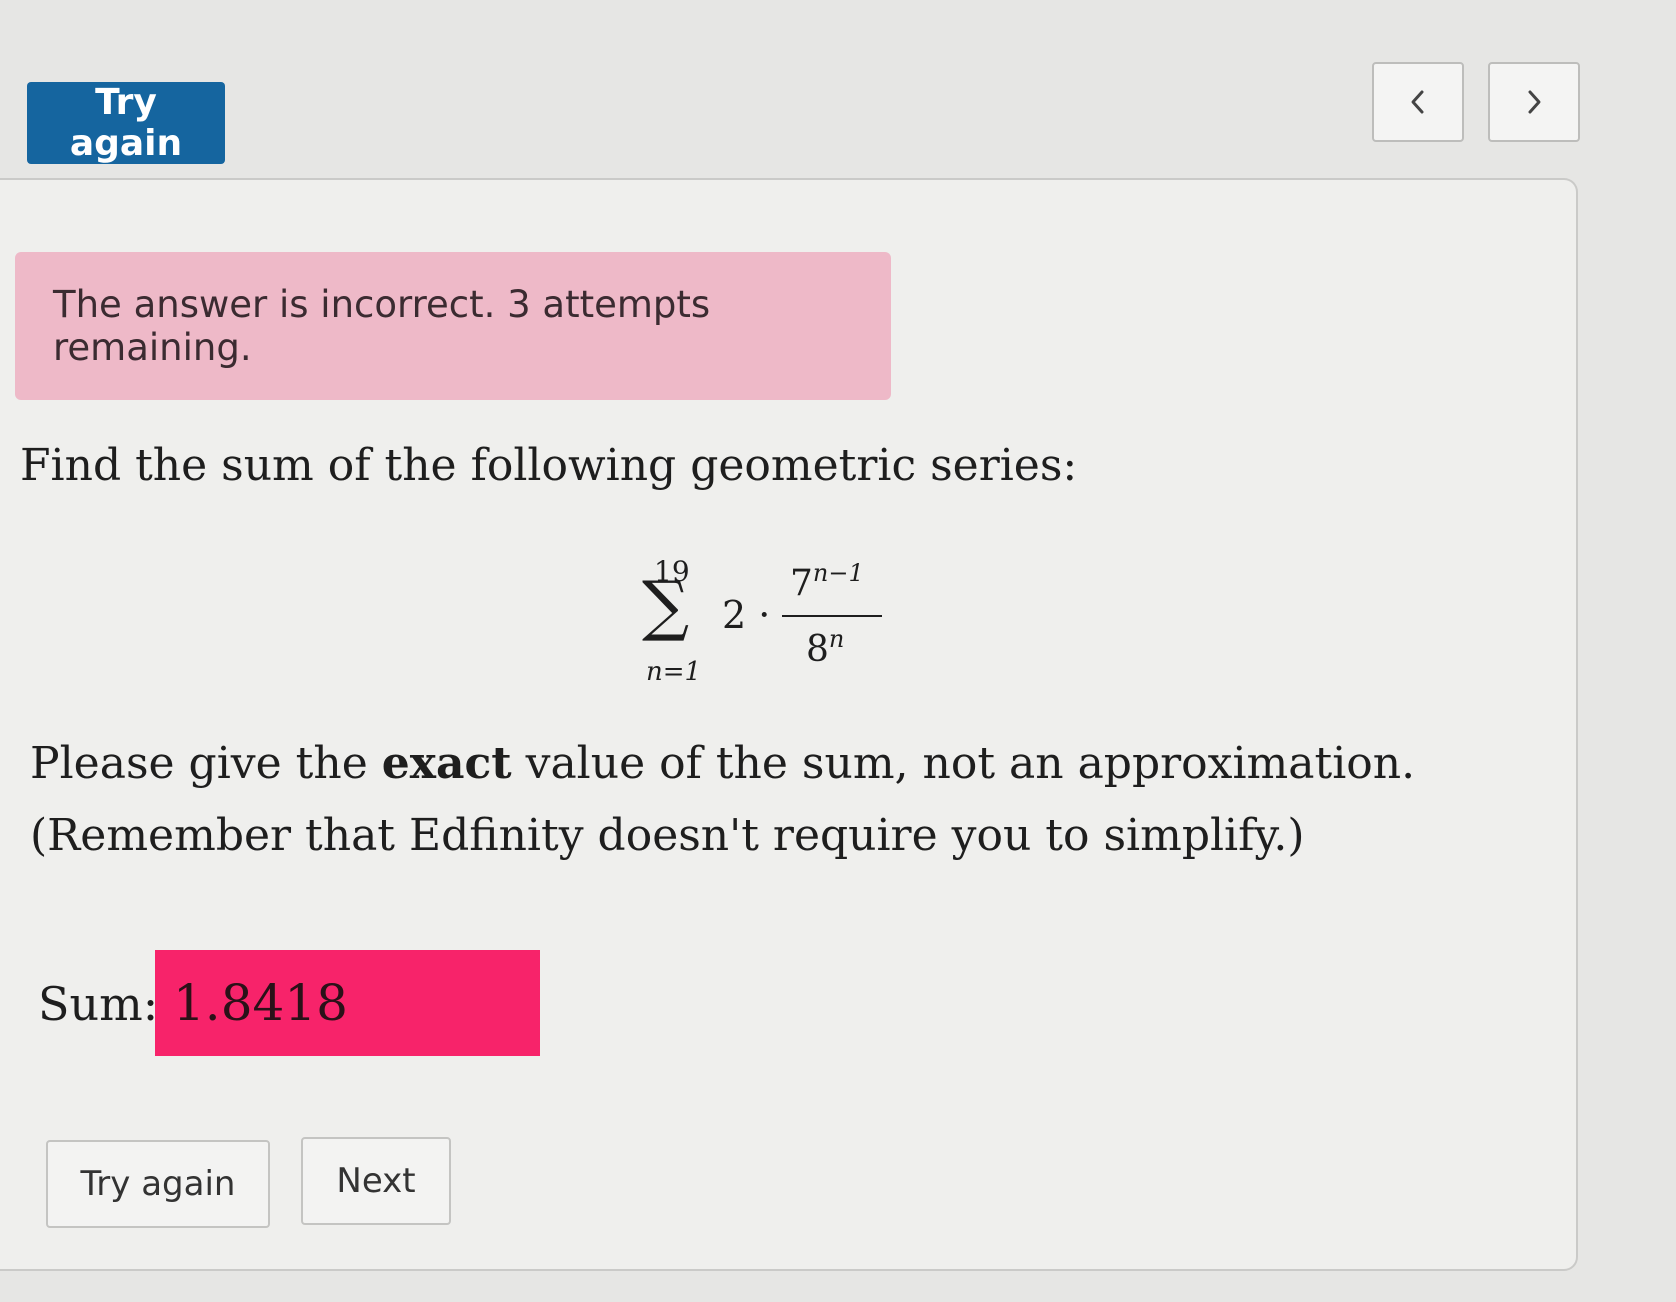  What do you see at coordinates (206, 763) in the screenshot?
I see `instruction-part-1: Please give the` at bounding box center [206, 763].